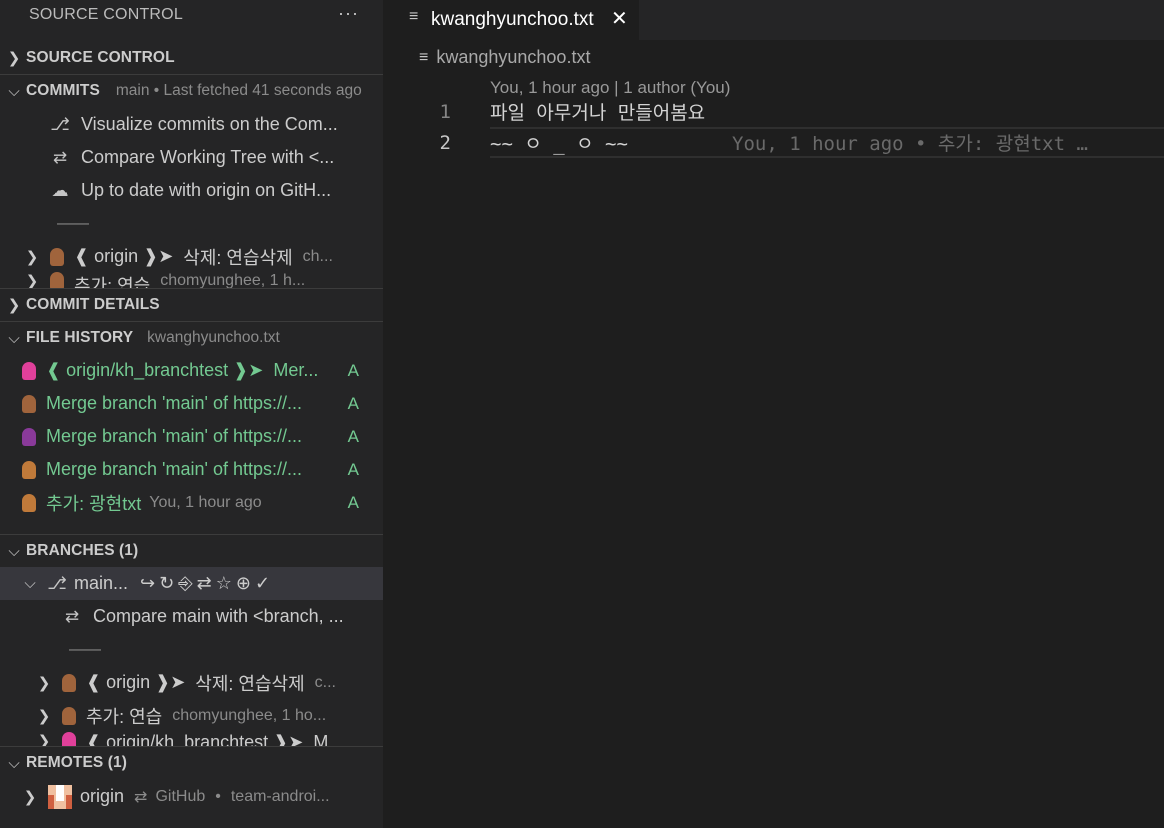  Describe the element at coordinates (155, 370) in the screenshot. I see `file-history-ref: ❰ origin/kh_branchtest ❱➤` at that location.